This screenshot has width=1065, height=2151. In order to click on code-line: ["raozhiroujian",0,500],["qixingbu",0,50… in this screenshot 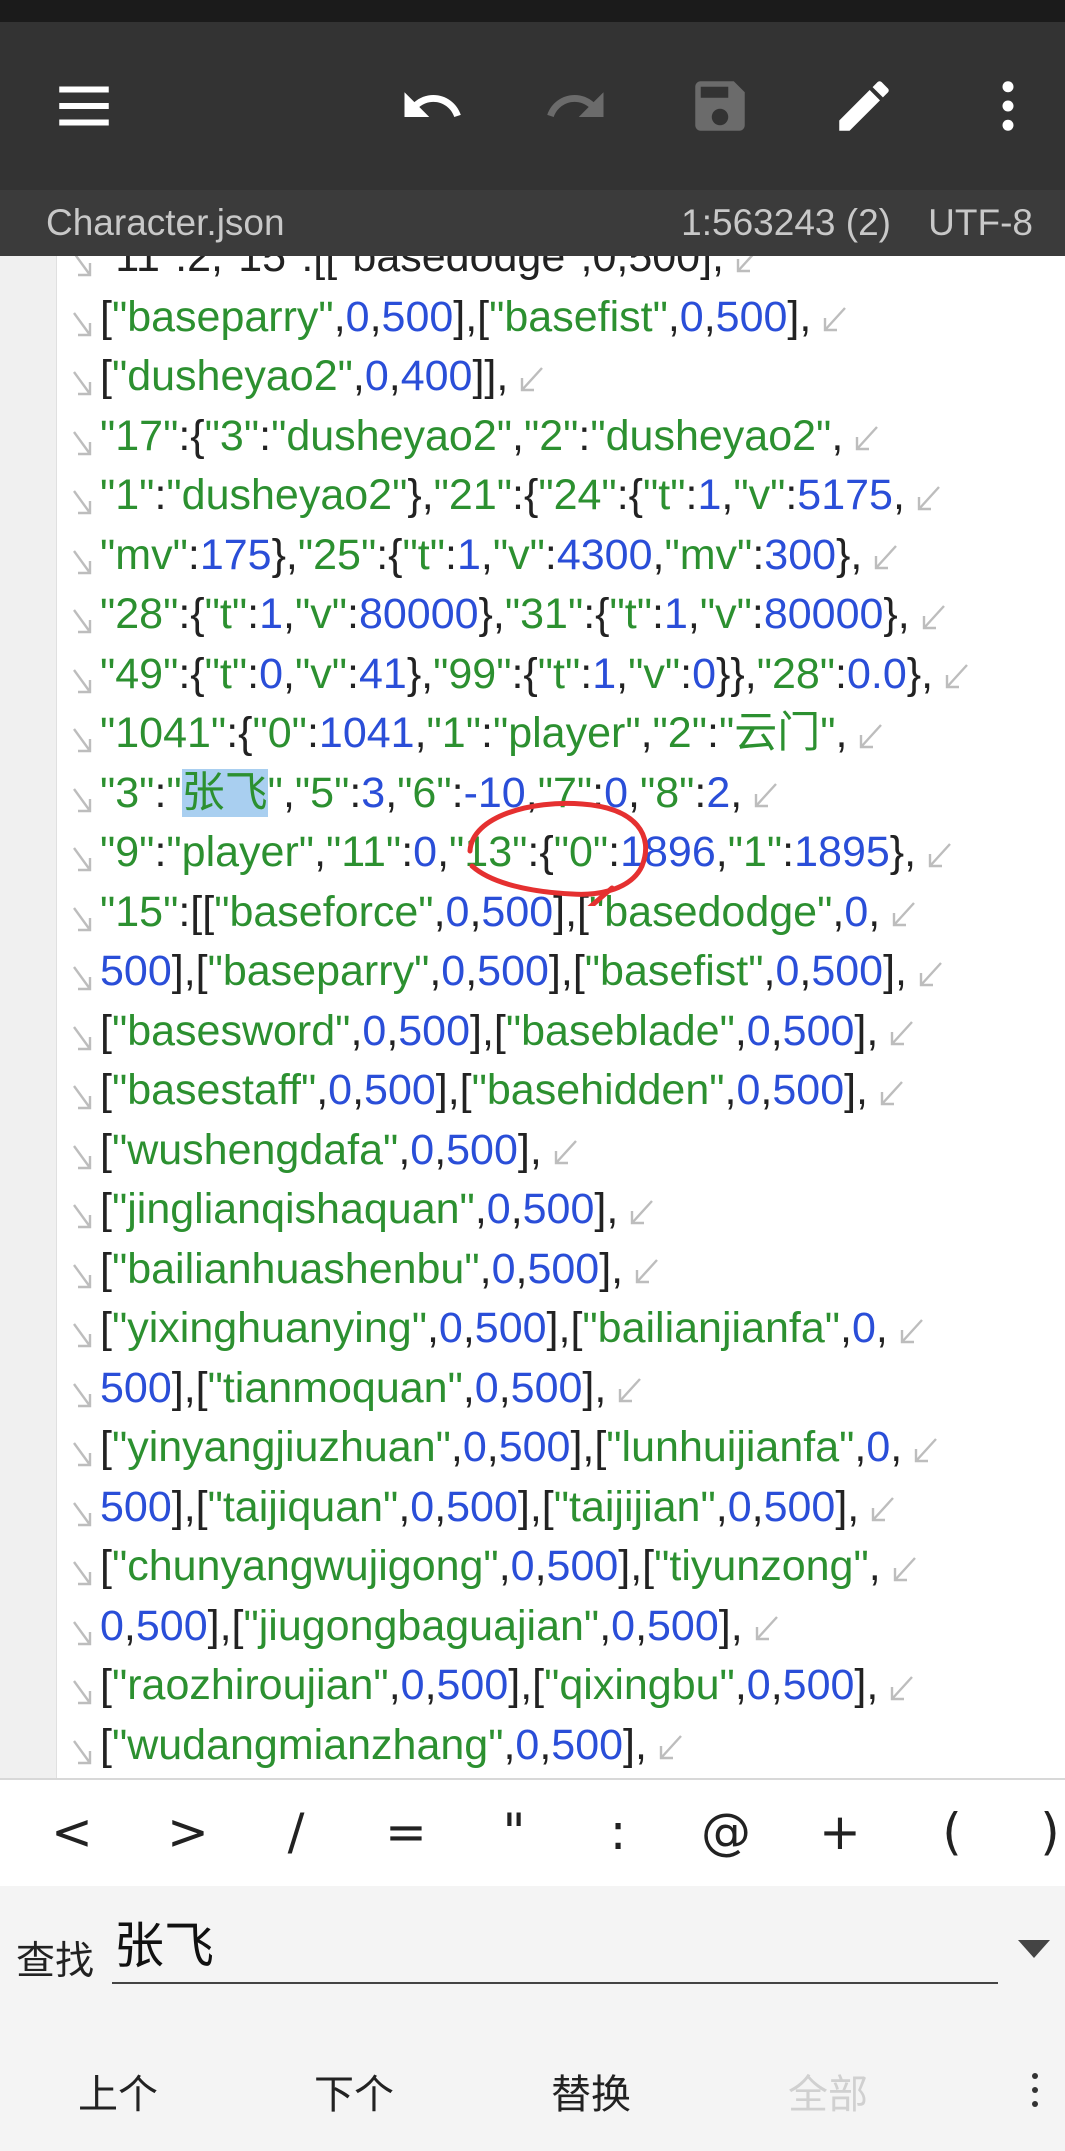, I will do `click(560, 1686)`.